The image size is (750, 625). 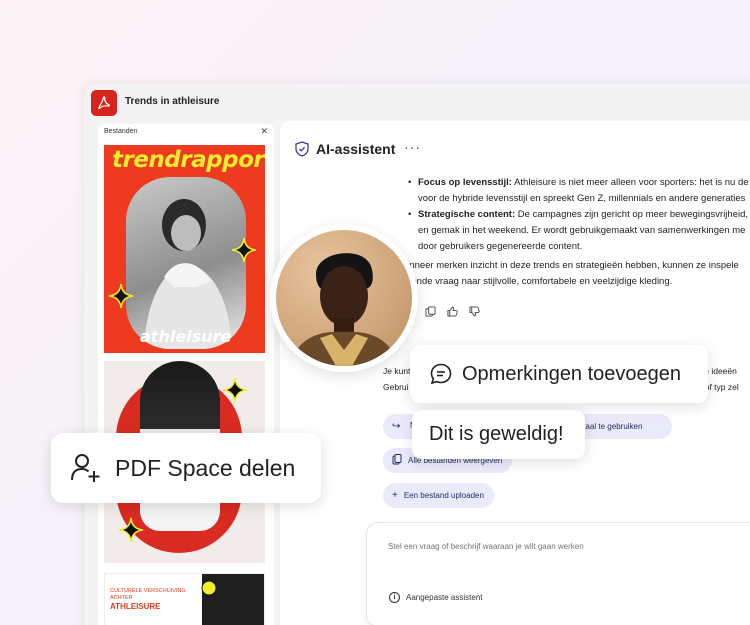 I want to click on thumbnail-kicker: CULTURELE VERSCHUIVING ACHTER, so click(x=148, y=594).